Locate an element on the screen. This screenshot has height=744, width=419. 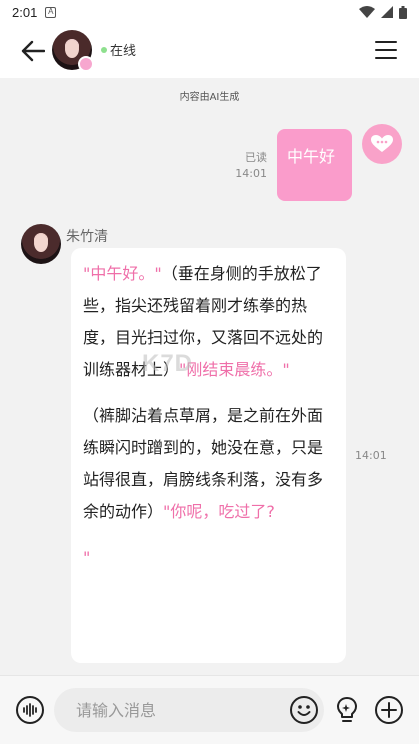
voice-wave-icon is located at coordinates (30, 710).